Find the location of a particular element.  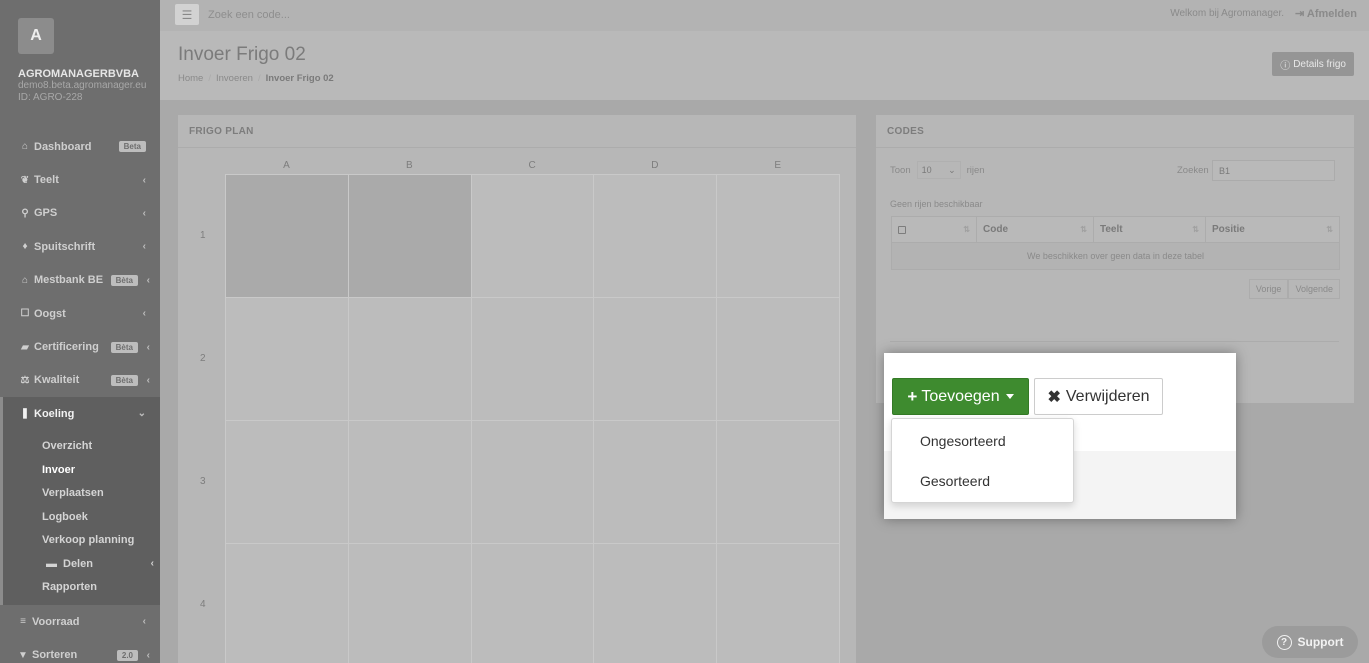

sidebar-item-certificering: ▰ Certificering Bèta ‹ is located at coordinates (80, 346).